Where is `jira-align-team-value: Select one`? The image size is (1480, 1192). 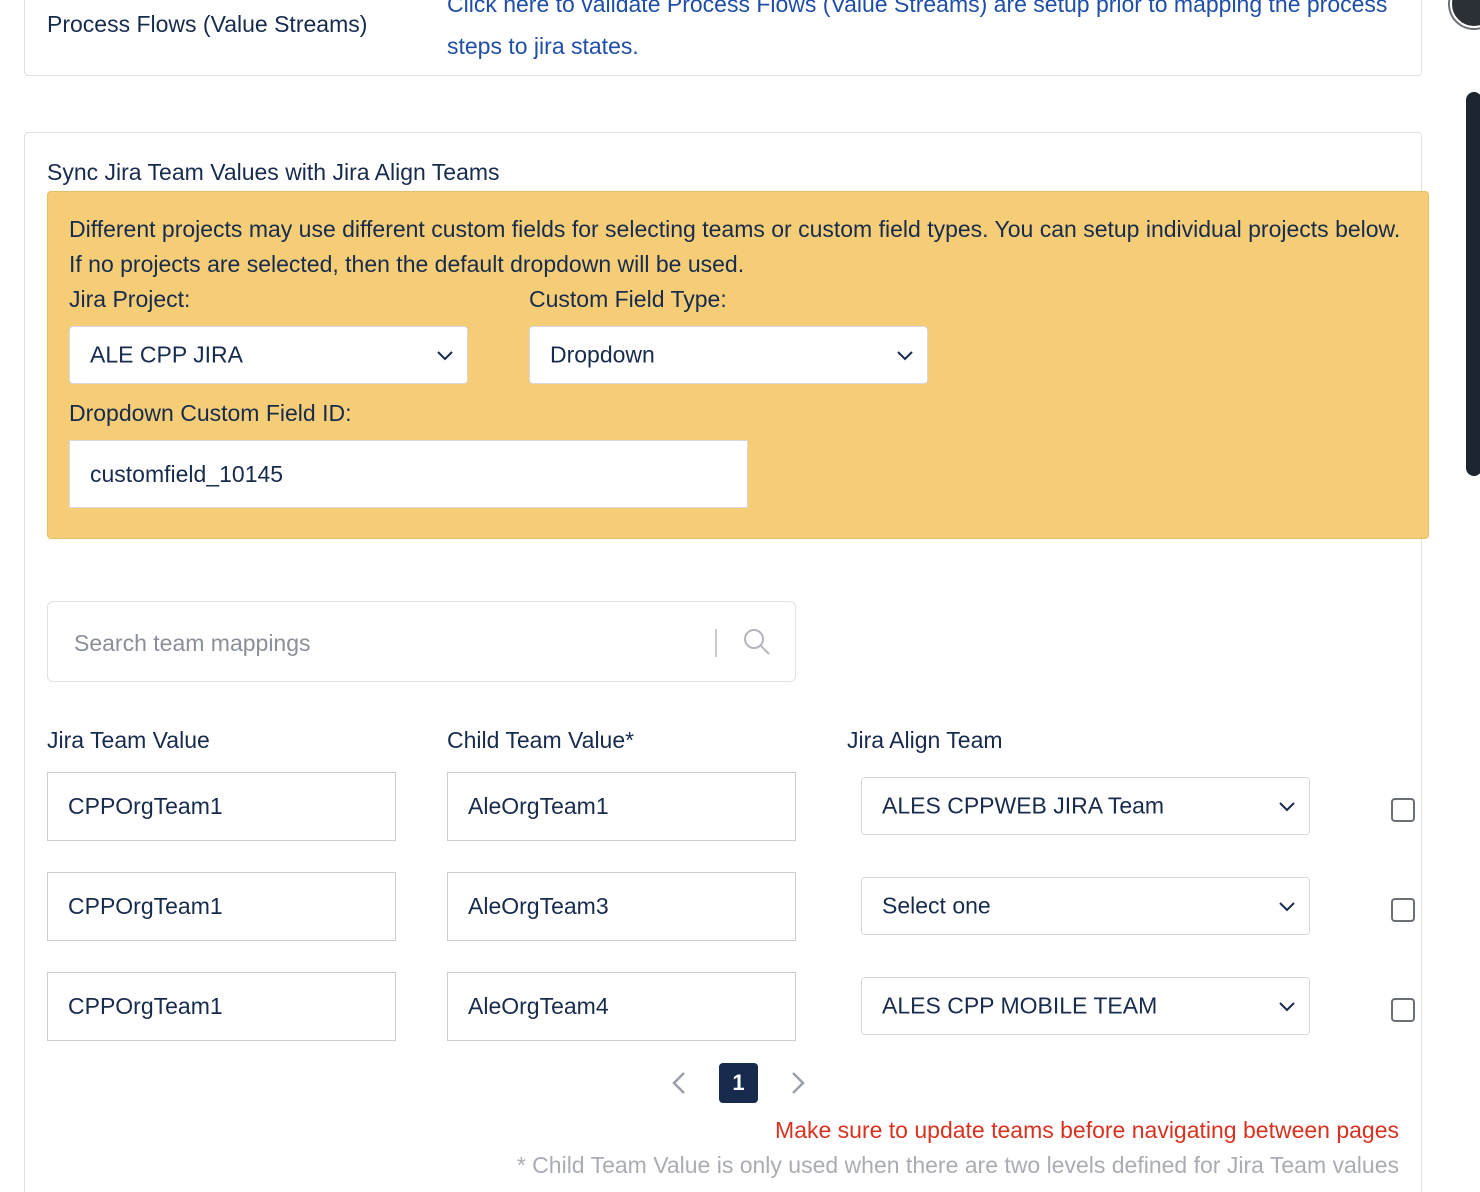
jira-align-team-value: Select one is located at coordinates (936, 905).